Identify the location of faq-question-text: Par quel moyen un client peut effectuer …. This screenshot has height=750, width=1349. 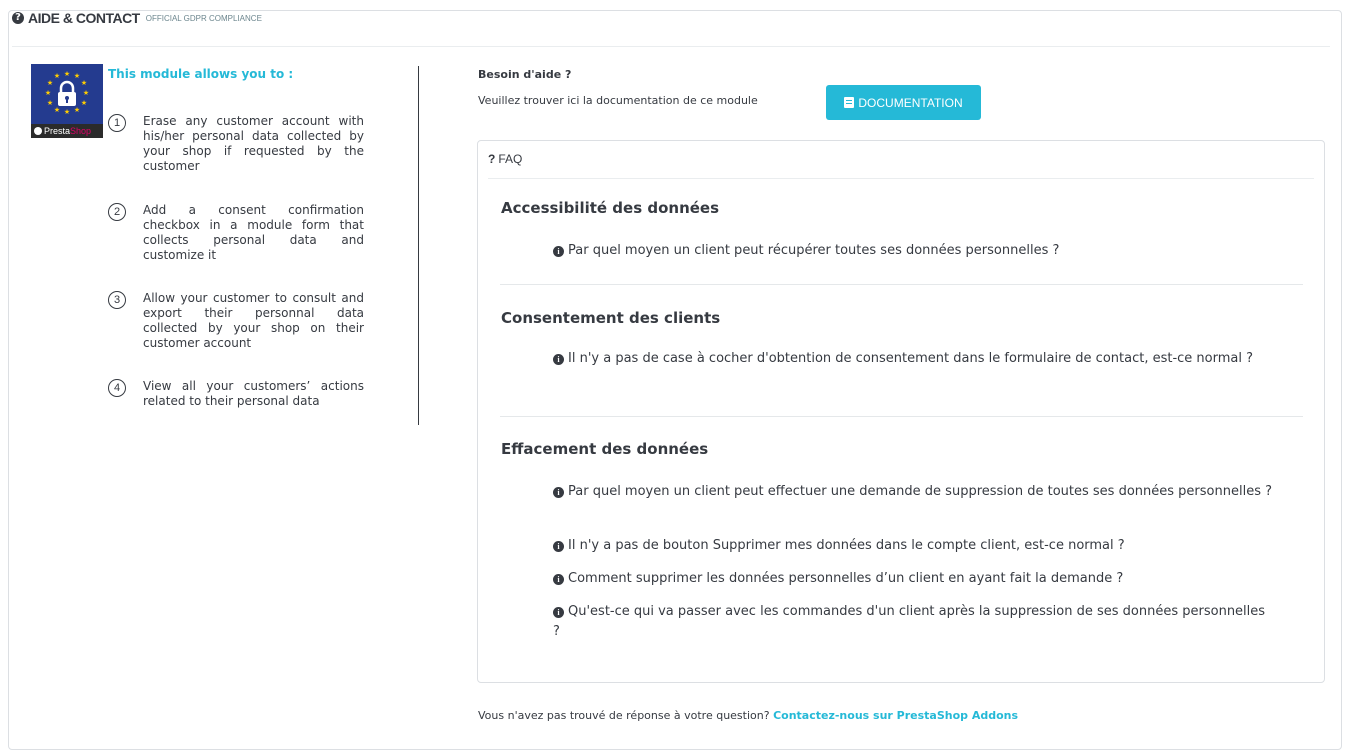
(920, 491).